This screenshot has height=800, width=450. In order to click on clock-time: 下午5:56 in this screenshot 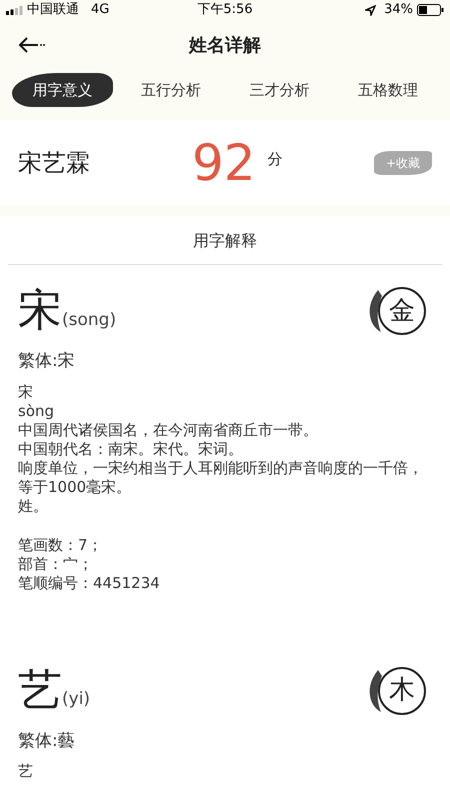, I will do `click(225, 10)`.